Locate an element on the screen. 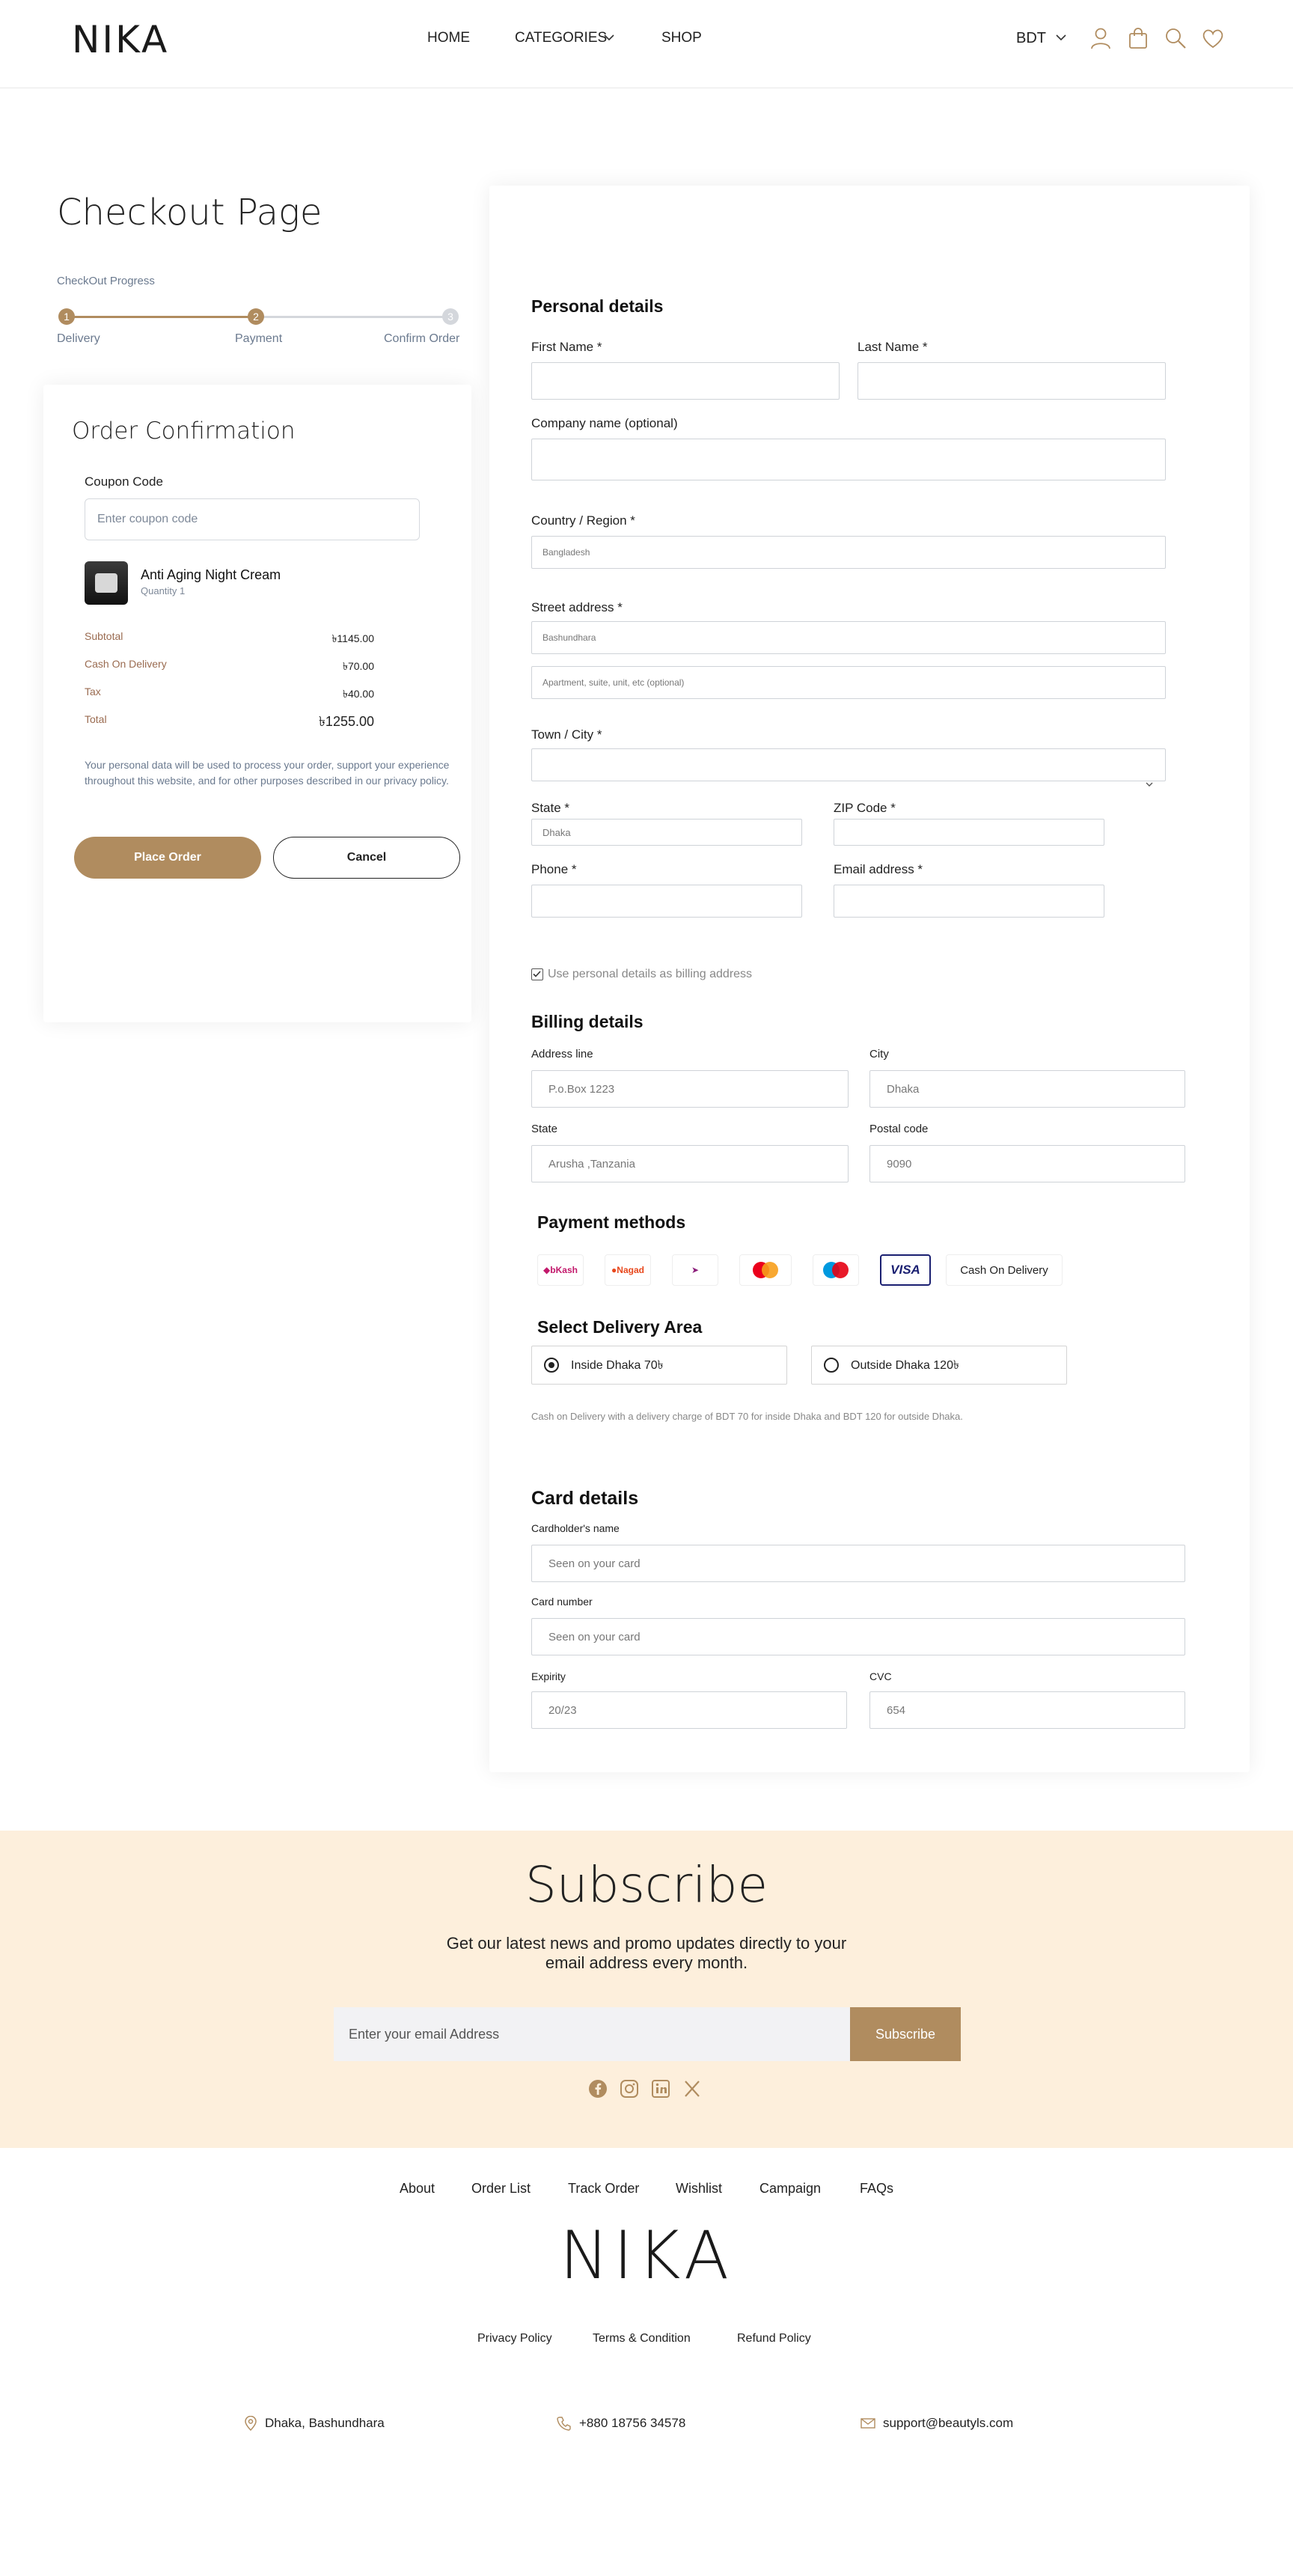 The image size is (1293, 2576). state-label: State * is located at coordinates (550, 808).